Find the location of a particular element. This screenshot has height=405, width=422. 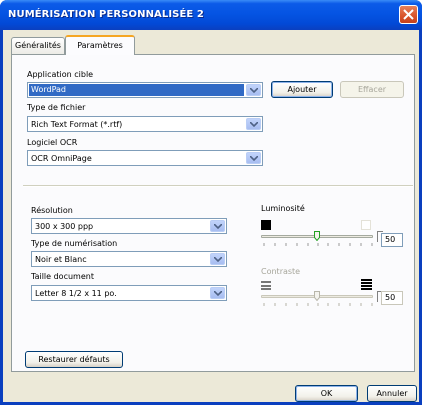

section-divider is located at coordinates (218, 186).